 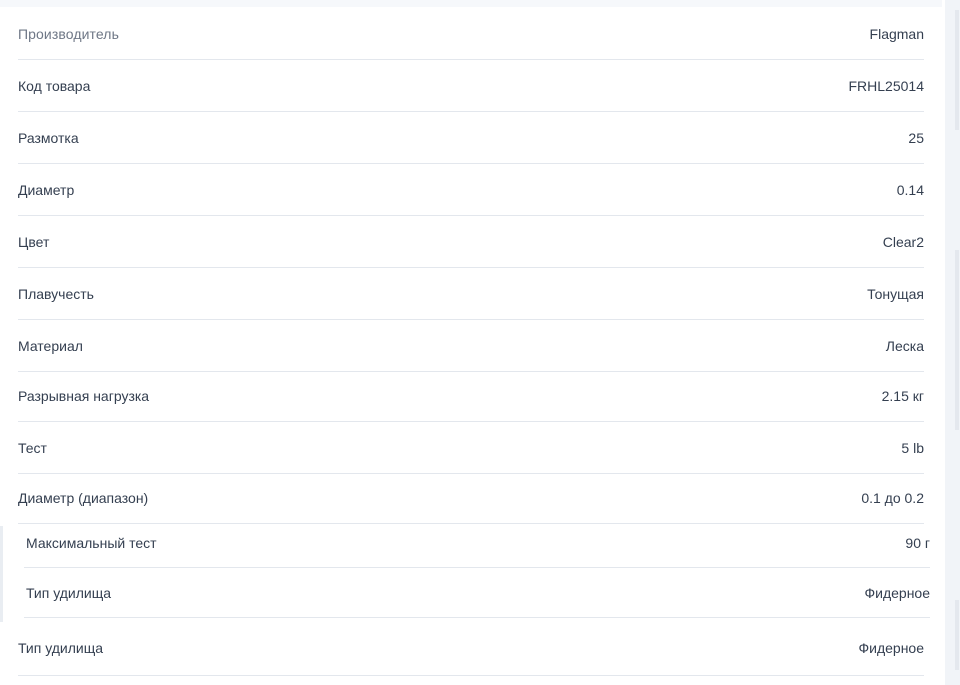 What do you see at coordinates (471, 3) in the screenshot?
I see `top-edge` at bounding box center [471, 3].